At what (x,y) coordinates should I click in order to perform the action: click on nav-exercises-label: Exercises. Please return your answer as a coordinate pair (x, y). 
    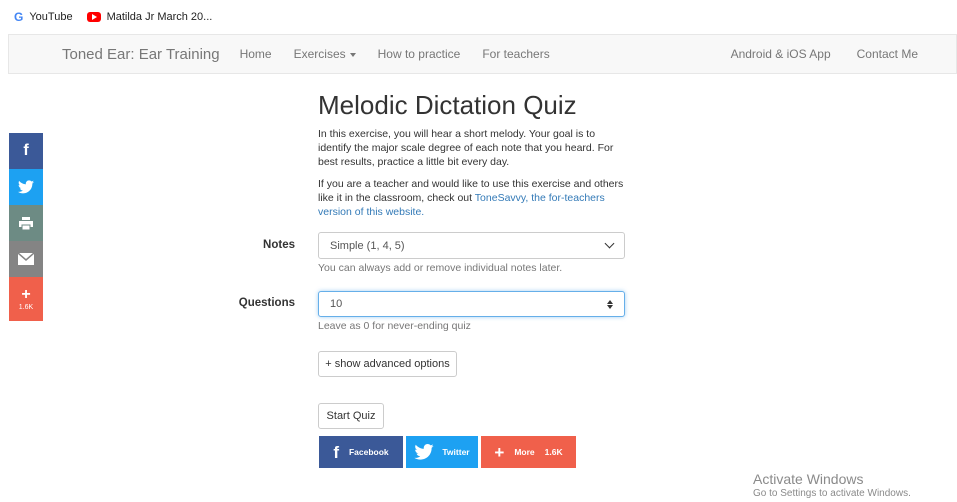
    Looking at the image, I should click on (319, 54).